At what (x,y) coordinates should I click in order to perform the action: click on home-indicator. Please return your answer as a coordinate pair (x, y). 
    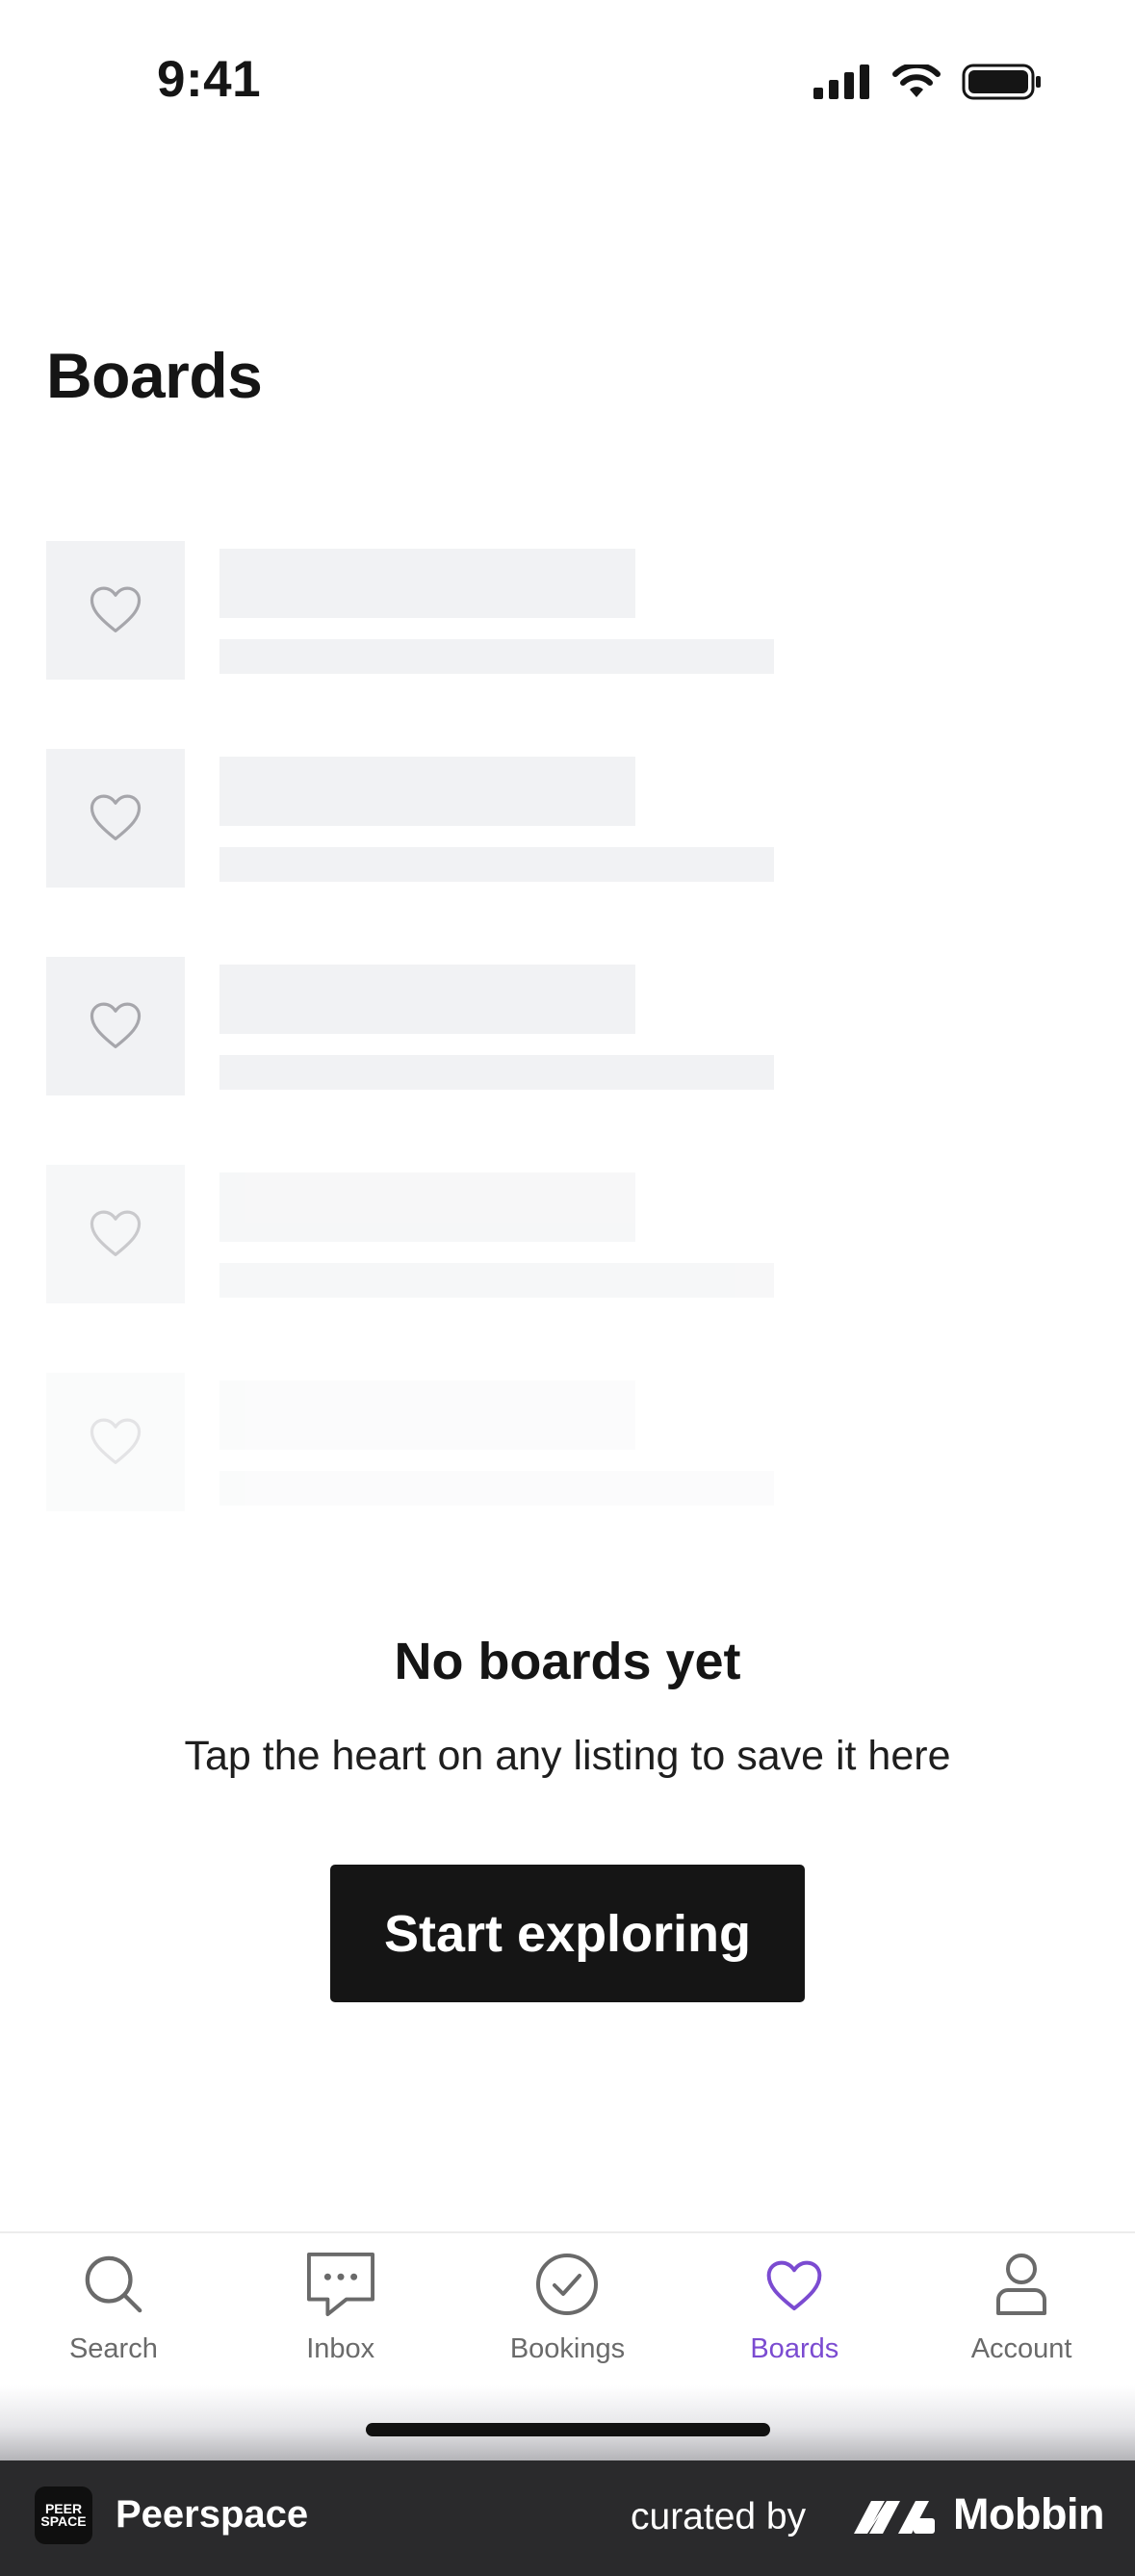
    Looking at the image, I should click on (568, 2429).